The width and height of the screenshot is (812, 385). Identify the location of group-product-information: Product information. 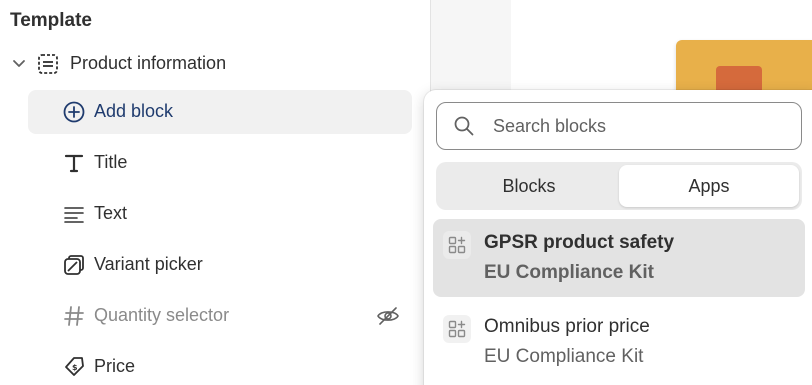
(215, 64).